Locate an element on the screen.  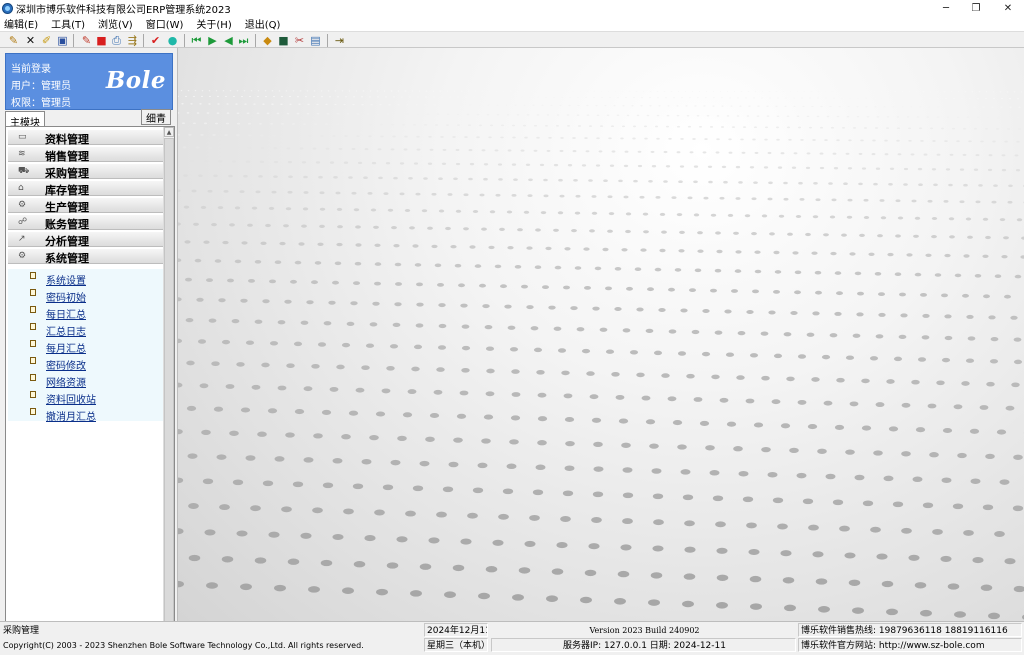
submenu-label: 密码修改 is located at coordinates (66, 364).